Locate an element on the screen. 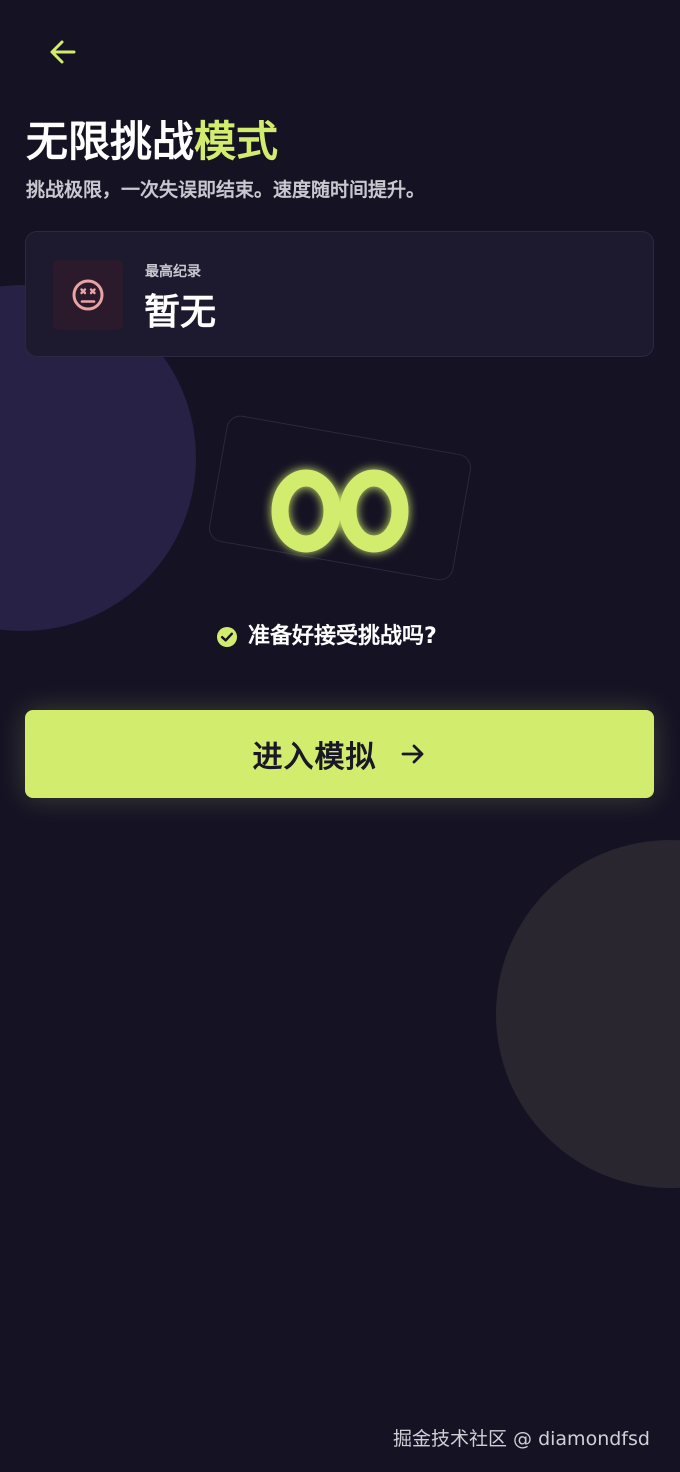 This screenshot has height=1472, width=680. arrow-left-icon is located at coordinates (63, 52).